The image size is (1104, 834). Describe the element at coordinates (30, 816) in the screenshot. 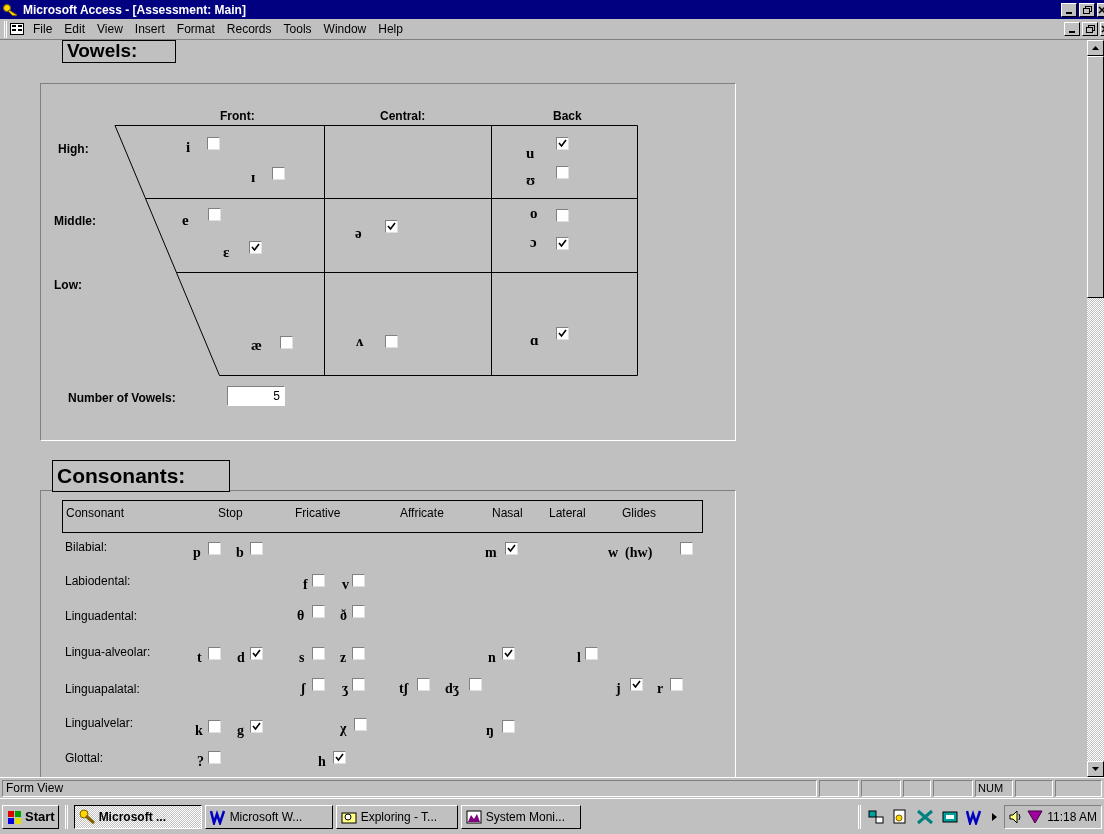

I see `start-button: Start` at that location.